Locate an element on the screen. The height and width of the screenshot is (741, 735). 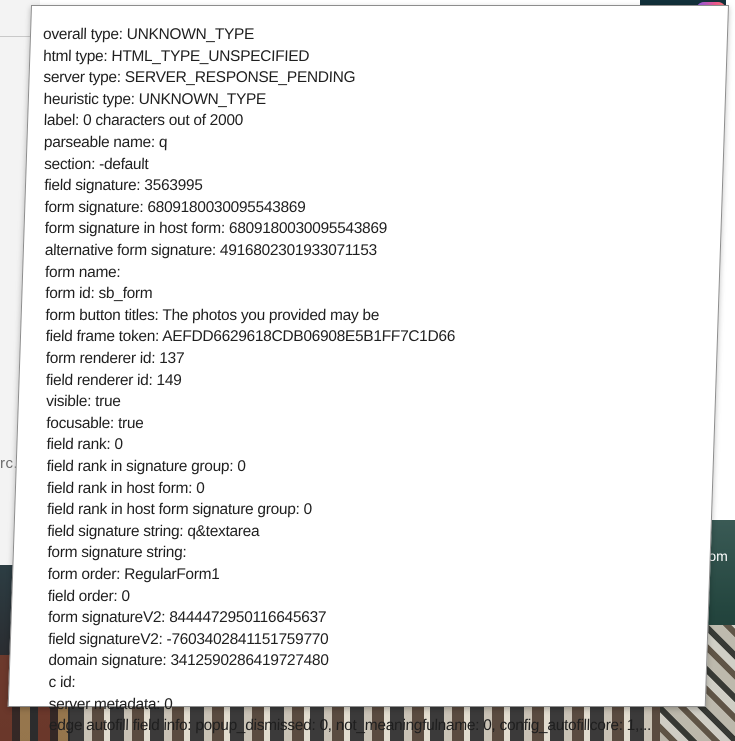
debug-line: field rank in host form: 0 is located at coordinates (125, 488).